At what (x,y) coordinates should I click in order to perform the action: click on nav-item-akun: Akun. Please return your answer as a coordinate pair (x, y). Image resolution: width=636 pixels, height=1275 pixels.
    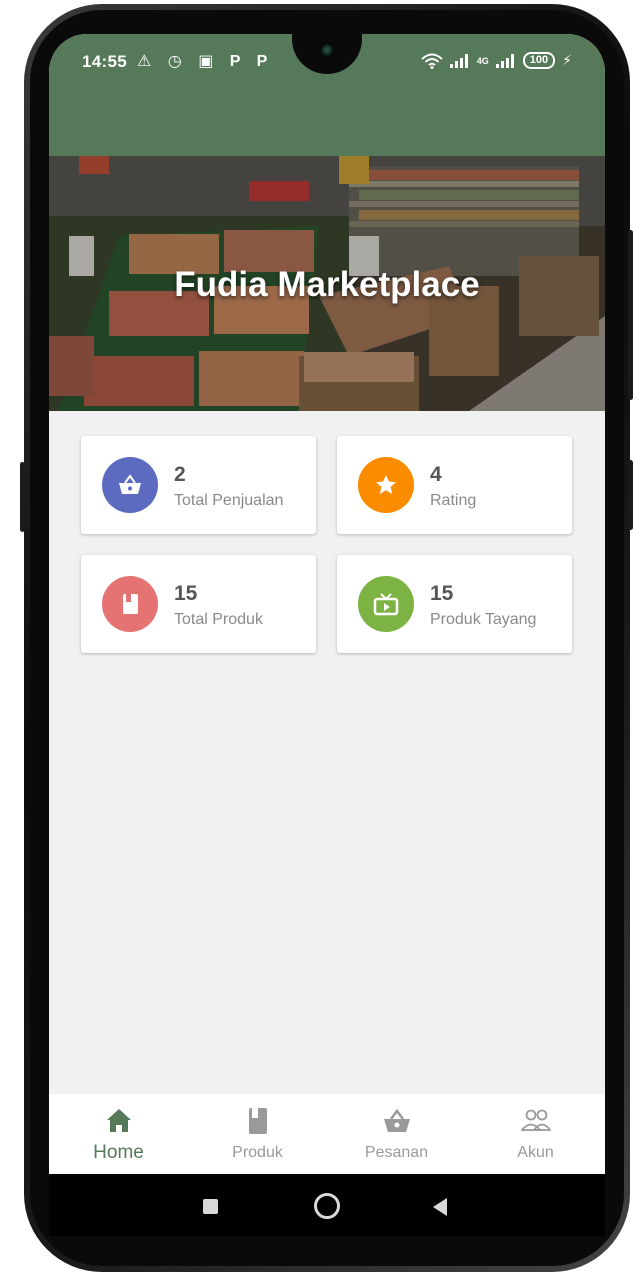
    Looking at the image, I should click on (535, 1134).